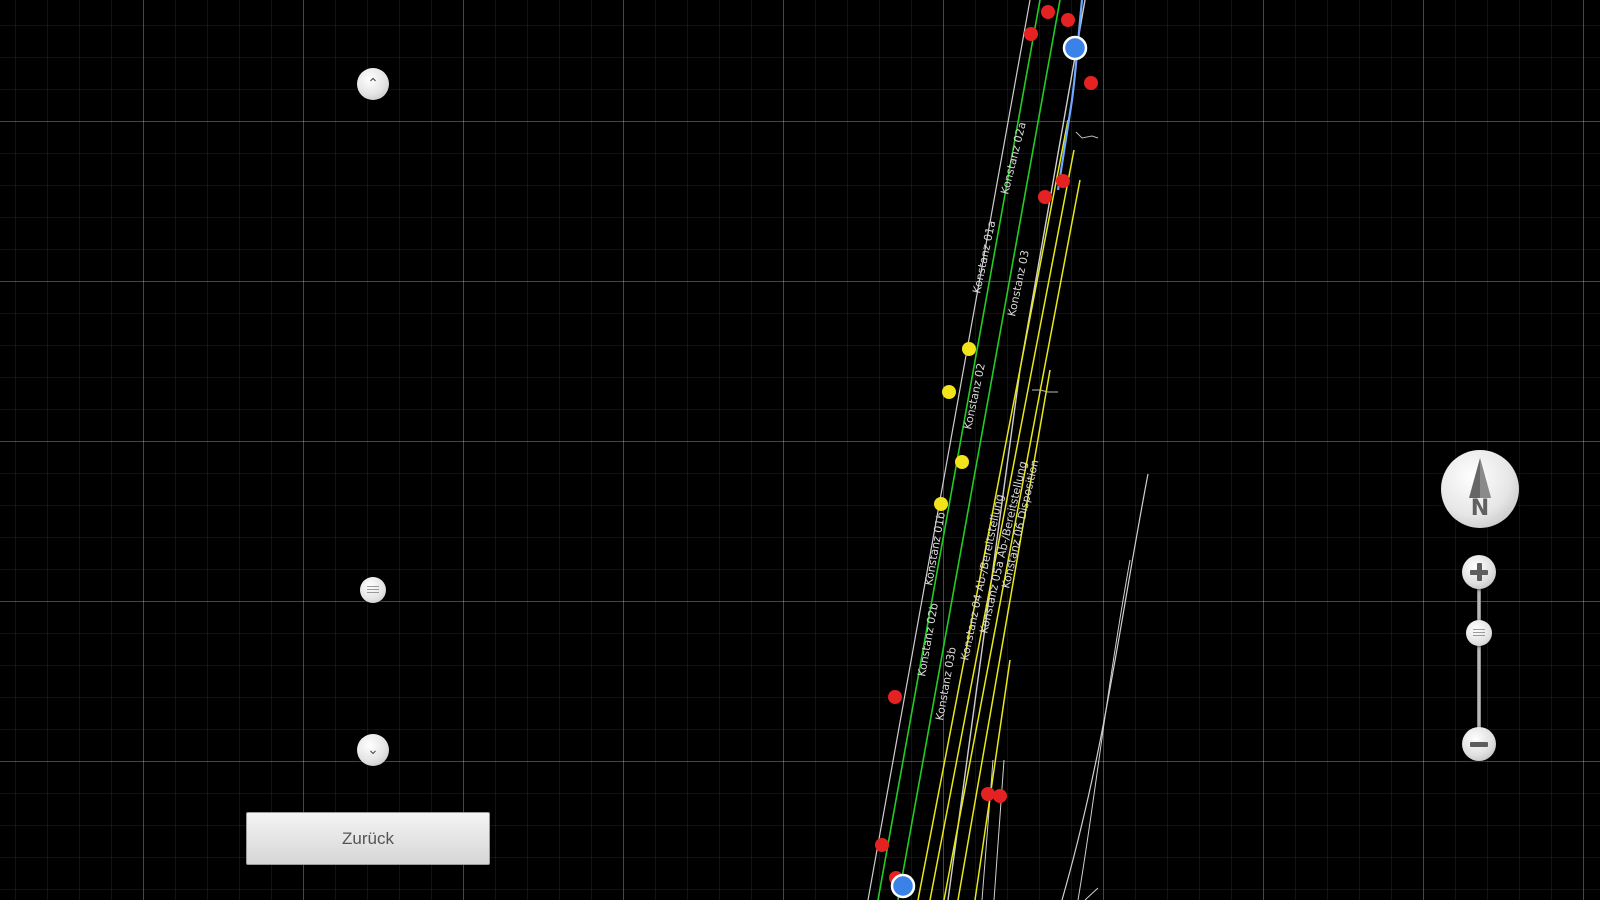 Image resolution: width=1600 pixels, height=900 pixels. I want to click on track-label: Konstanz 01b, so click(935, 549).